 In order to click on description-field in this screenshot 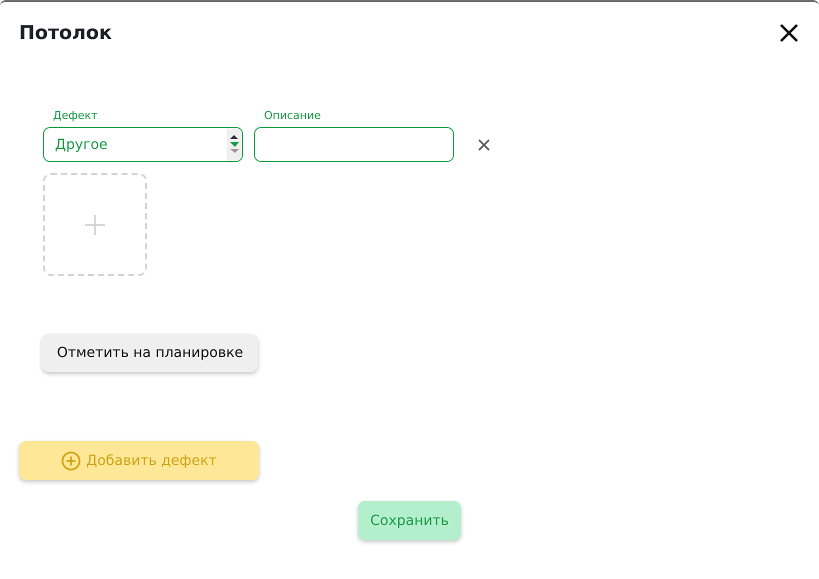, I will do `click(354, 144)`.